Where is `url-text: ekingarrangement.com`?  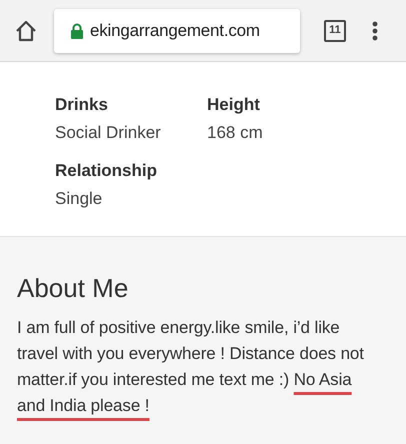 url-text: ekingarrangement.com is located at coordinates (175, 31).